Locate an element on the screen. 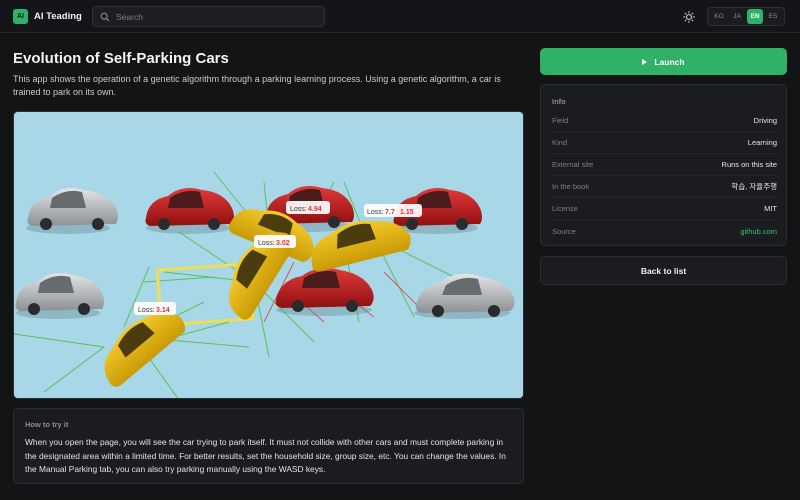  info-title: Info is located at coordinates (559, 101).